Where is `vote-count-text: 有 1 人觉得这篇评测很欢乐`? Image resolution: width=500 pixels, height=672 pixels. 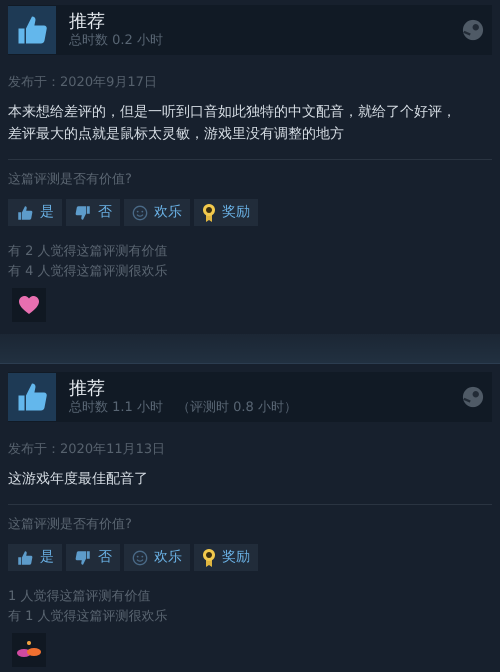
vote-count-text: 有 1 人觉得这篇评测很欢乐 is located at coordinates (88, 617).